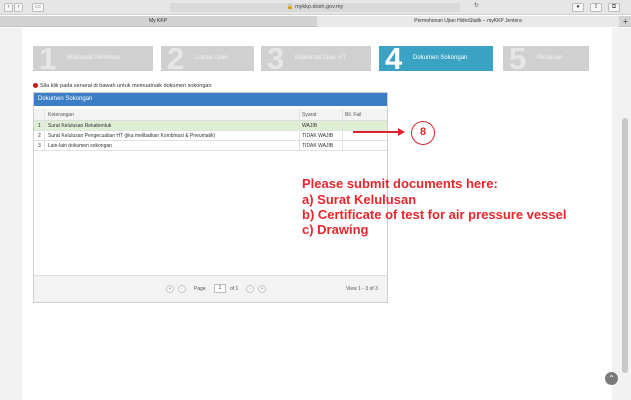  I want to click on scrollbar, so click(625, 245).